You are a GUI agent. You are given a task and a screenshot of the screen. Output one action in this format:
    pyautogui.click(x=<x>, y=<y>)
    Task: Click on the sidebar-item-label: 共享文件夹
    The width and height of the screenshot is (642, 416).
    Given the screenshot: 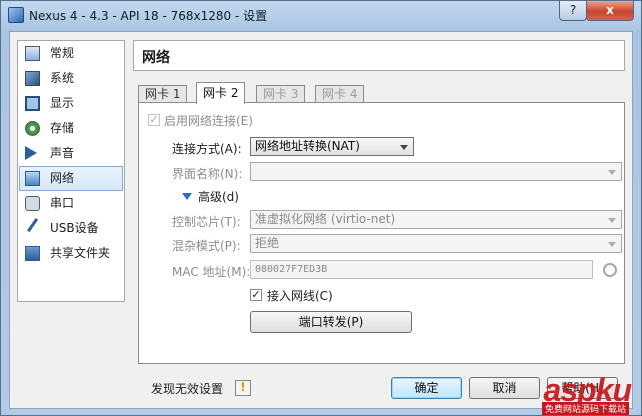 What is the action you would take?
    pyautogui.click(x=80, y=253)
    